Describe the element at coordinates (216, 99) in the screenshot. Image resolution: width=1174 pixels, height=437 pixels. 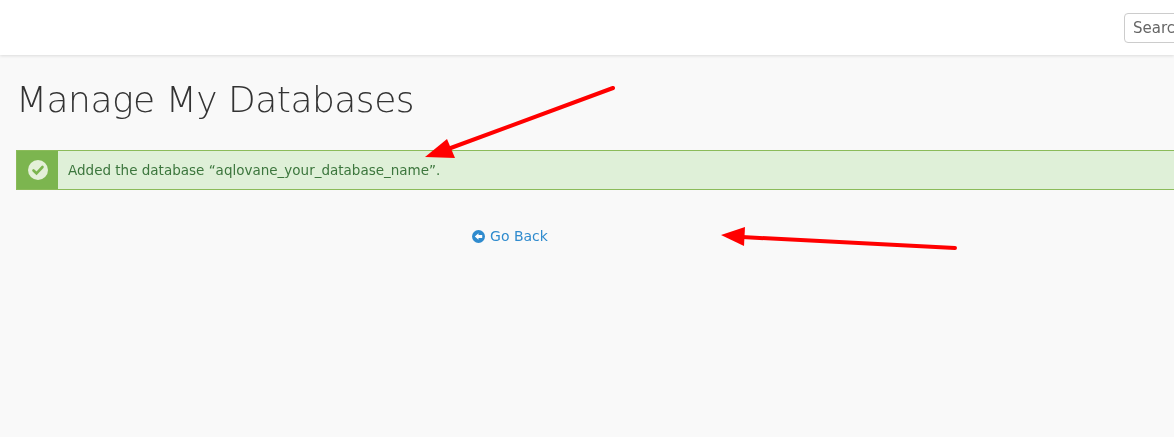
I see `page-title: Manage My Databases` at that location.